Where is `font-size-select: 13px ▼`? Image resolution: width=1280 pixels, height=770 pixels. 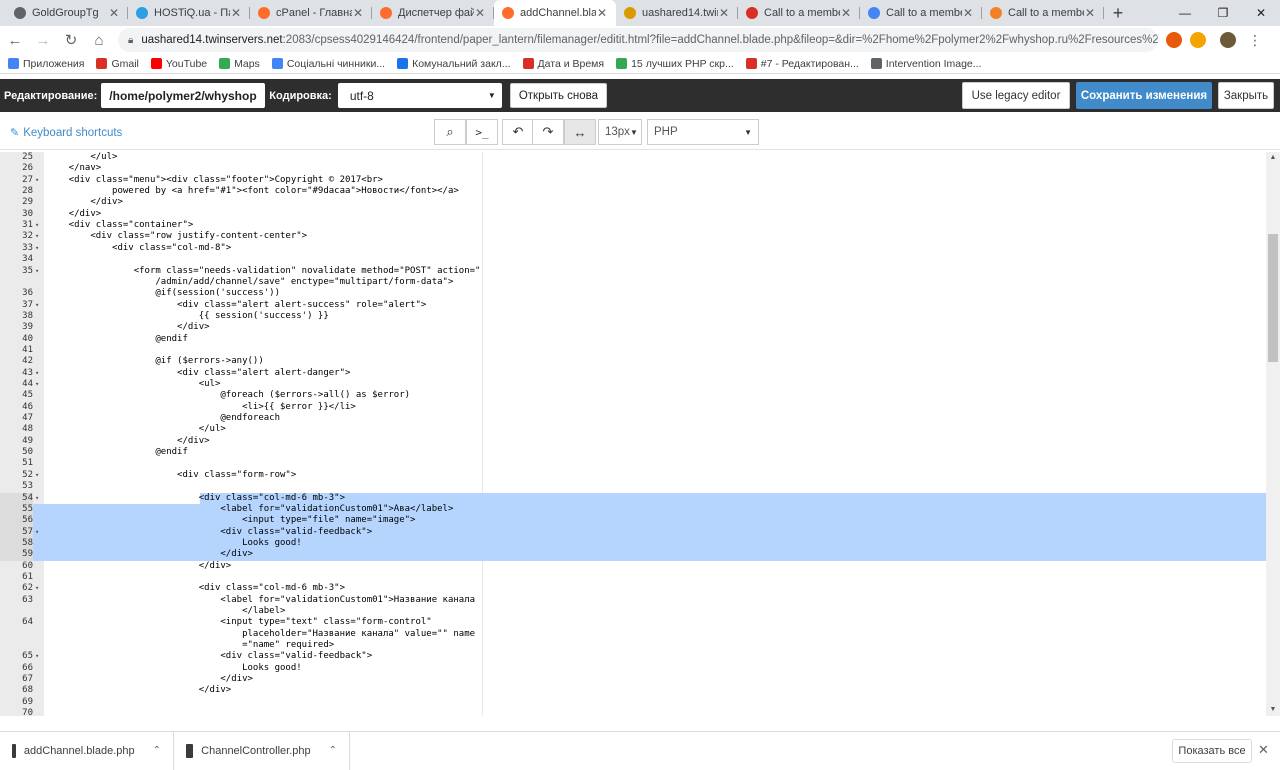
font-size-select: 13px ▼ is located at coordinates (620, 132).